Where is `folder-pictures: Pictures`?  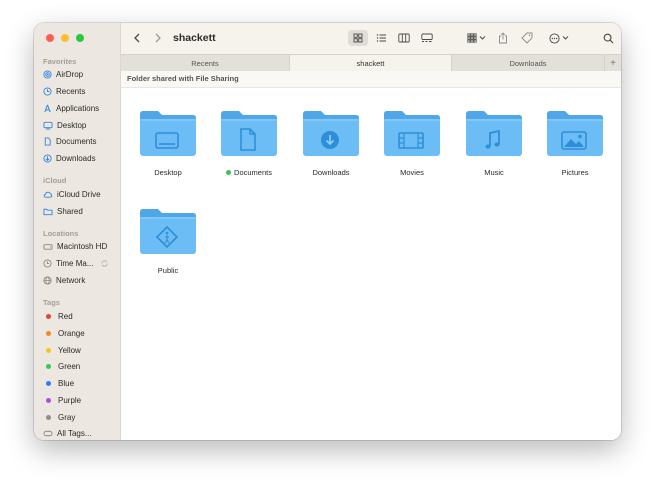
folder-pictures: Pictures is located at coordinates (575, 144).